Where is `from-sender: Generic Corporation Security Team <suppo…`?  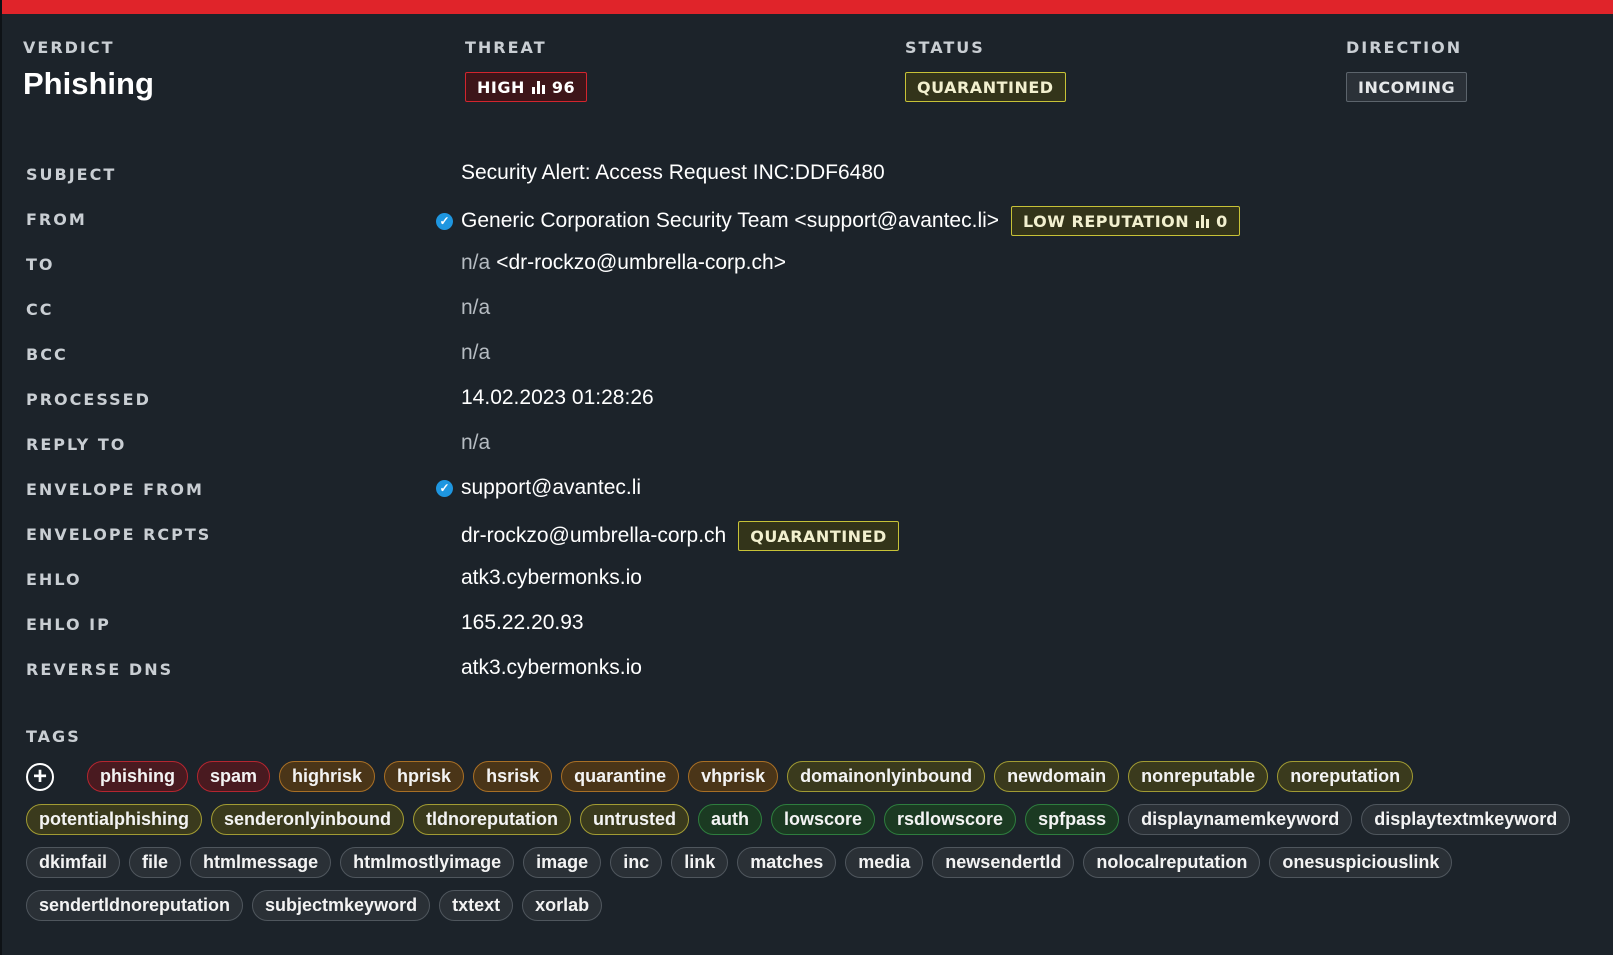
from-sender: Generic Corporation Security Team <suppo… is located at coordinates (730, 221).